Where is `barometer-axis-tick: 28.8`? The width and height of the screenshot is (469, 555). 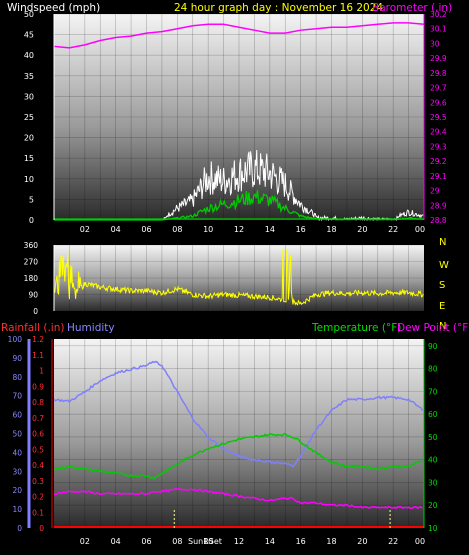 barometer-axis-tick: 28.8 is located at coordinates (438, 220).